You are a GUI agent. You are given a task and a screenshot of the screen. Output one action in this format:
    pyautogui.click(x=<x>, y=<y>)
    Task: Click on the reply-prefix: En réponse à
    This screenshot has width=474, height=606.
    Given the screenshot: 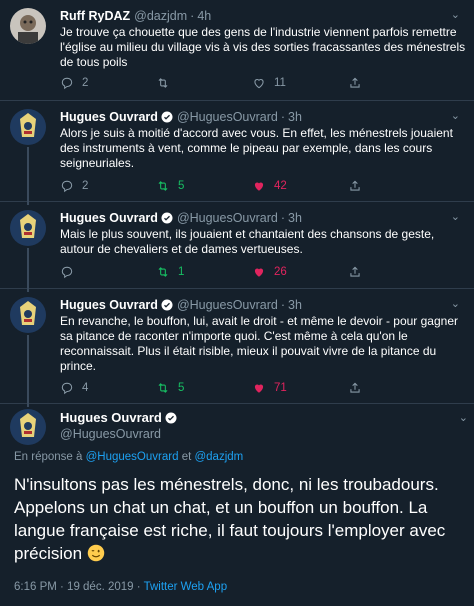 What is the action you would take?
    pyautogui.click(x=48, y=457)
    